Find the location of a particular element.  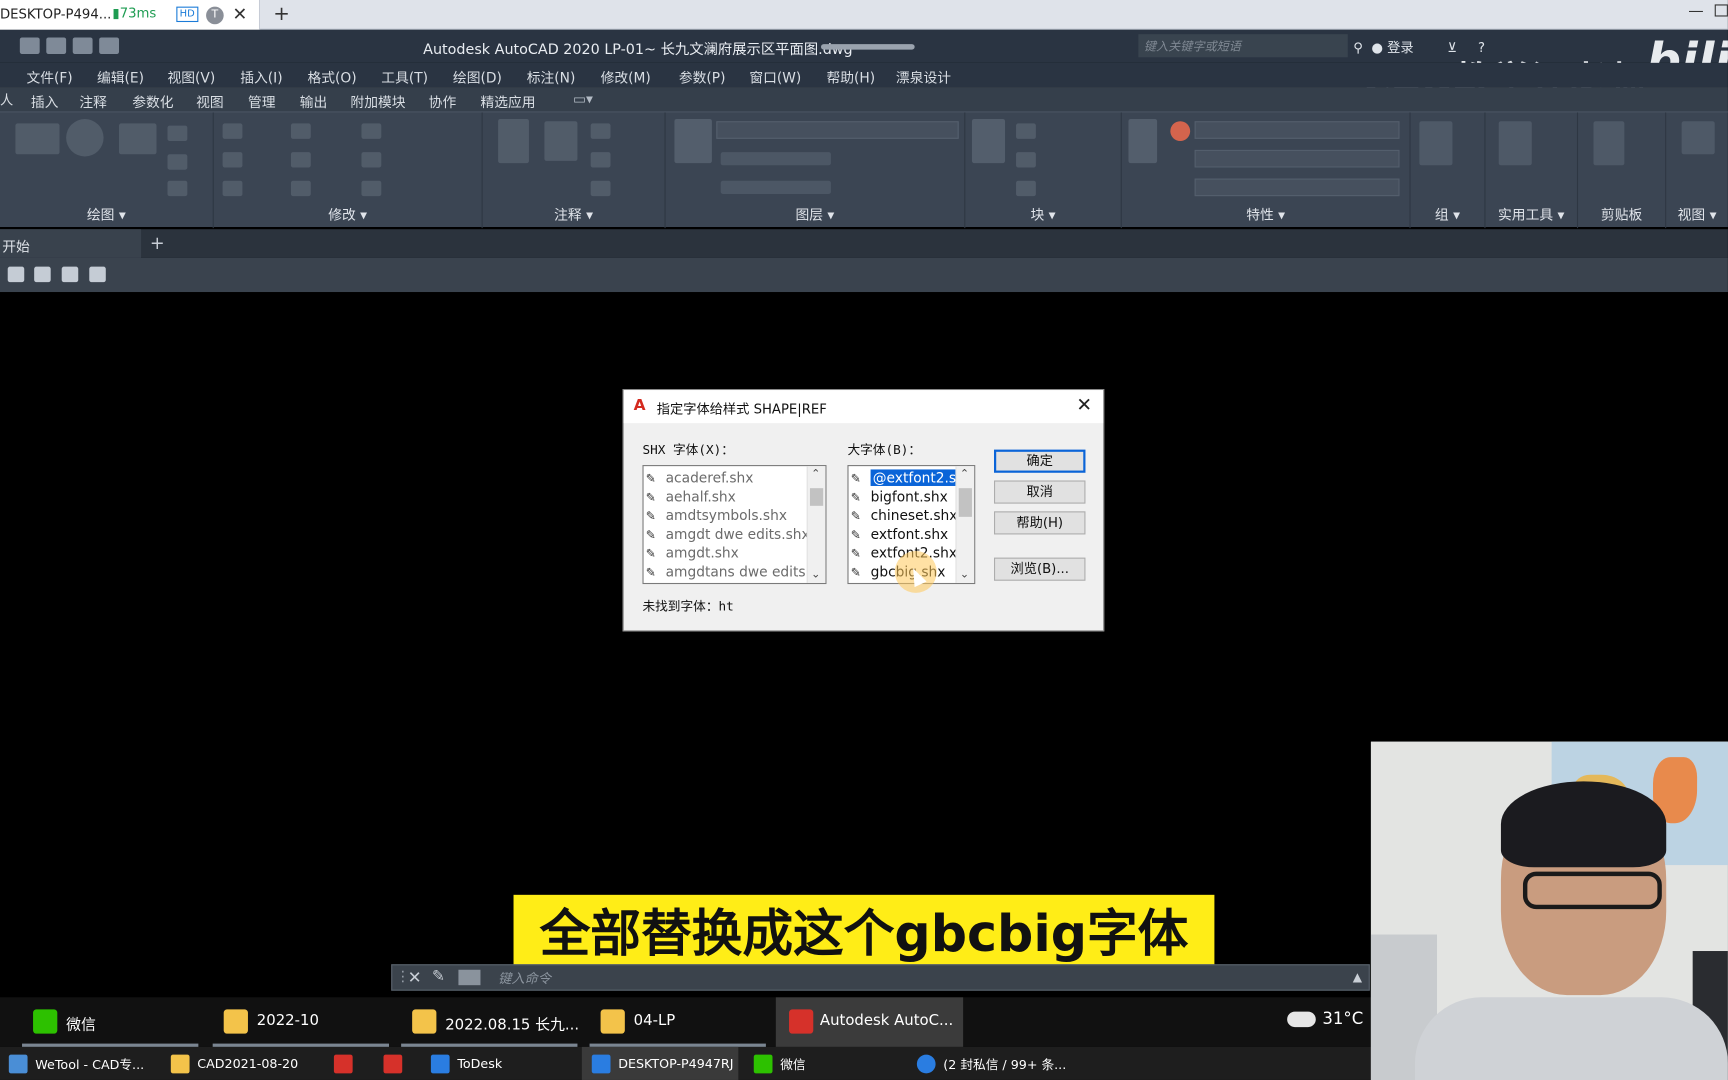

cancel-button: 取消 is located at coordinates (1040, 492).